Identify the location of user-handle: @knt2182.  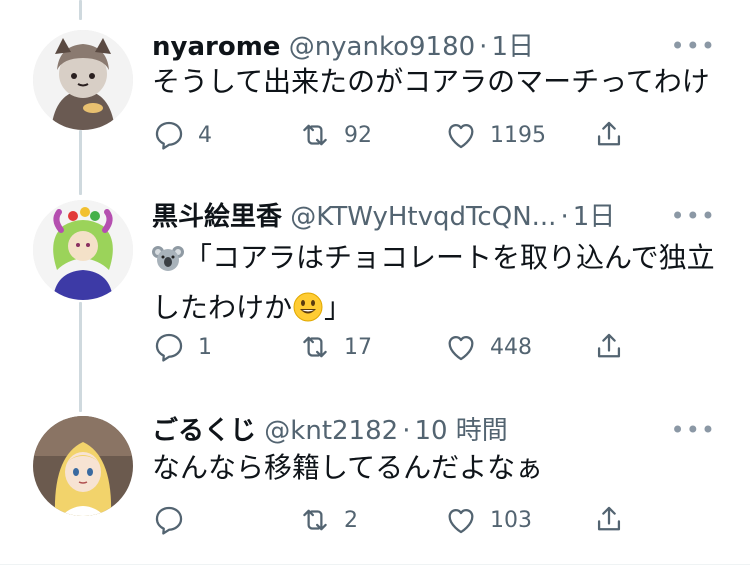
(331, 431).